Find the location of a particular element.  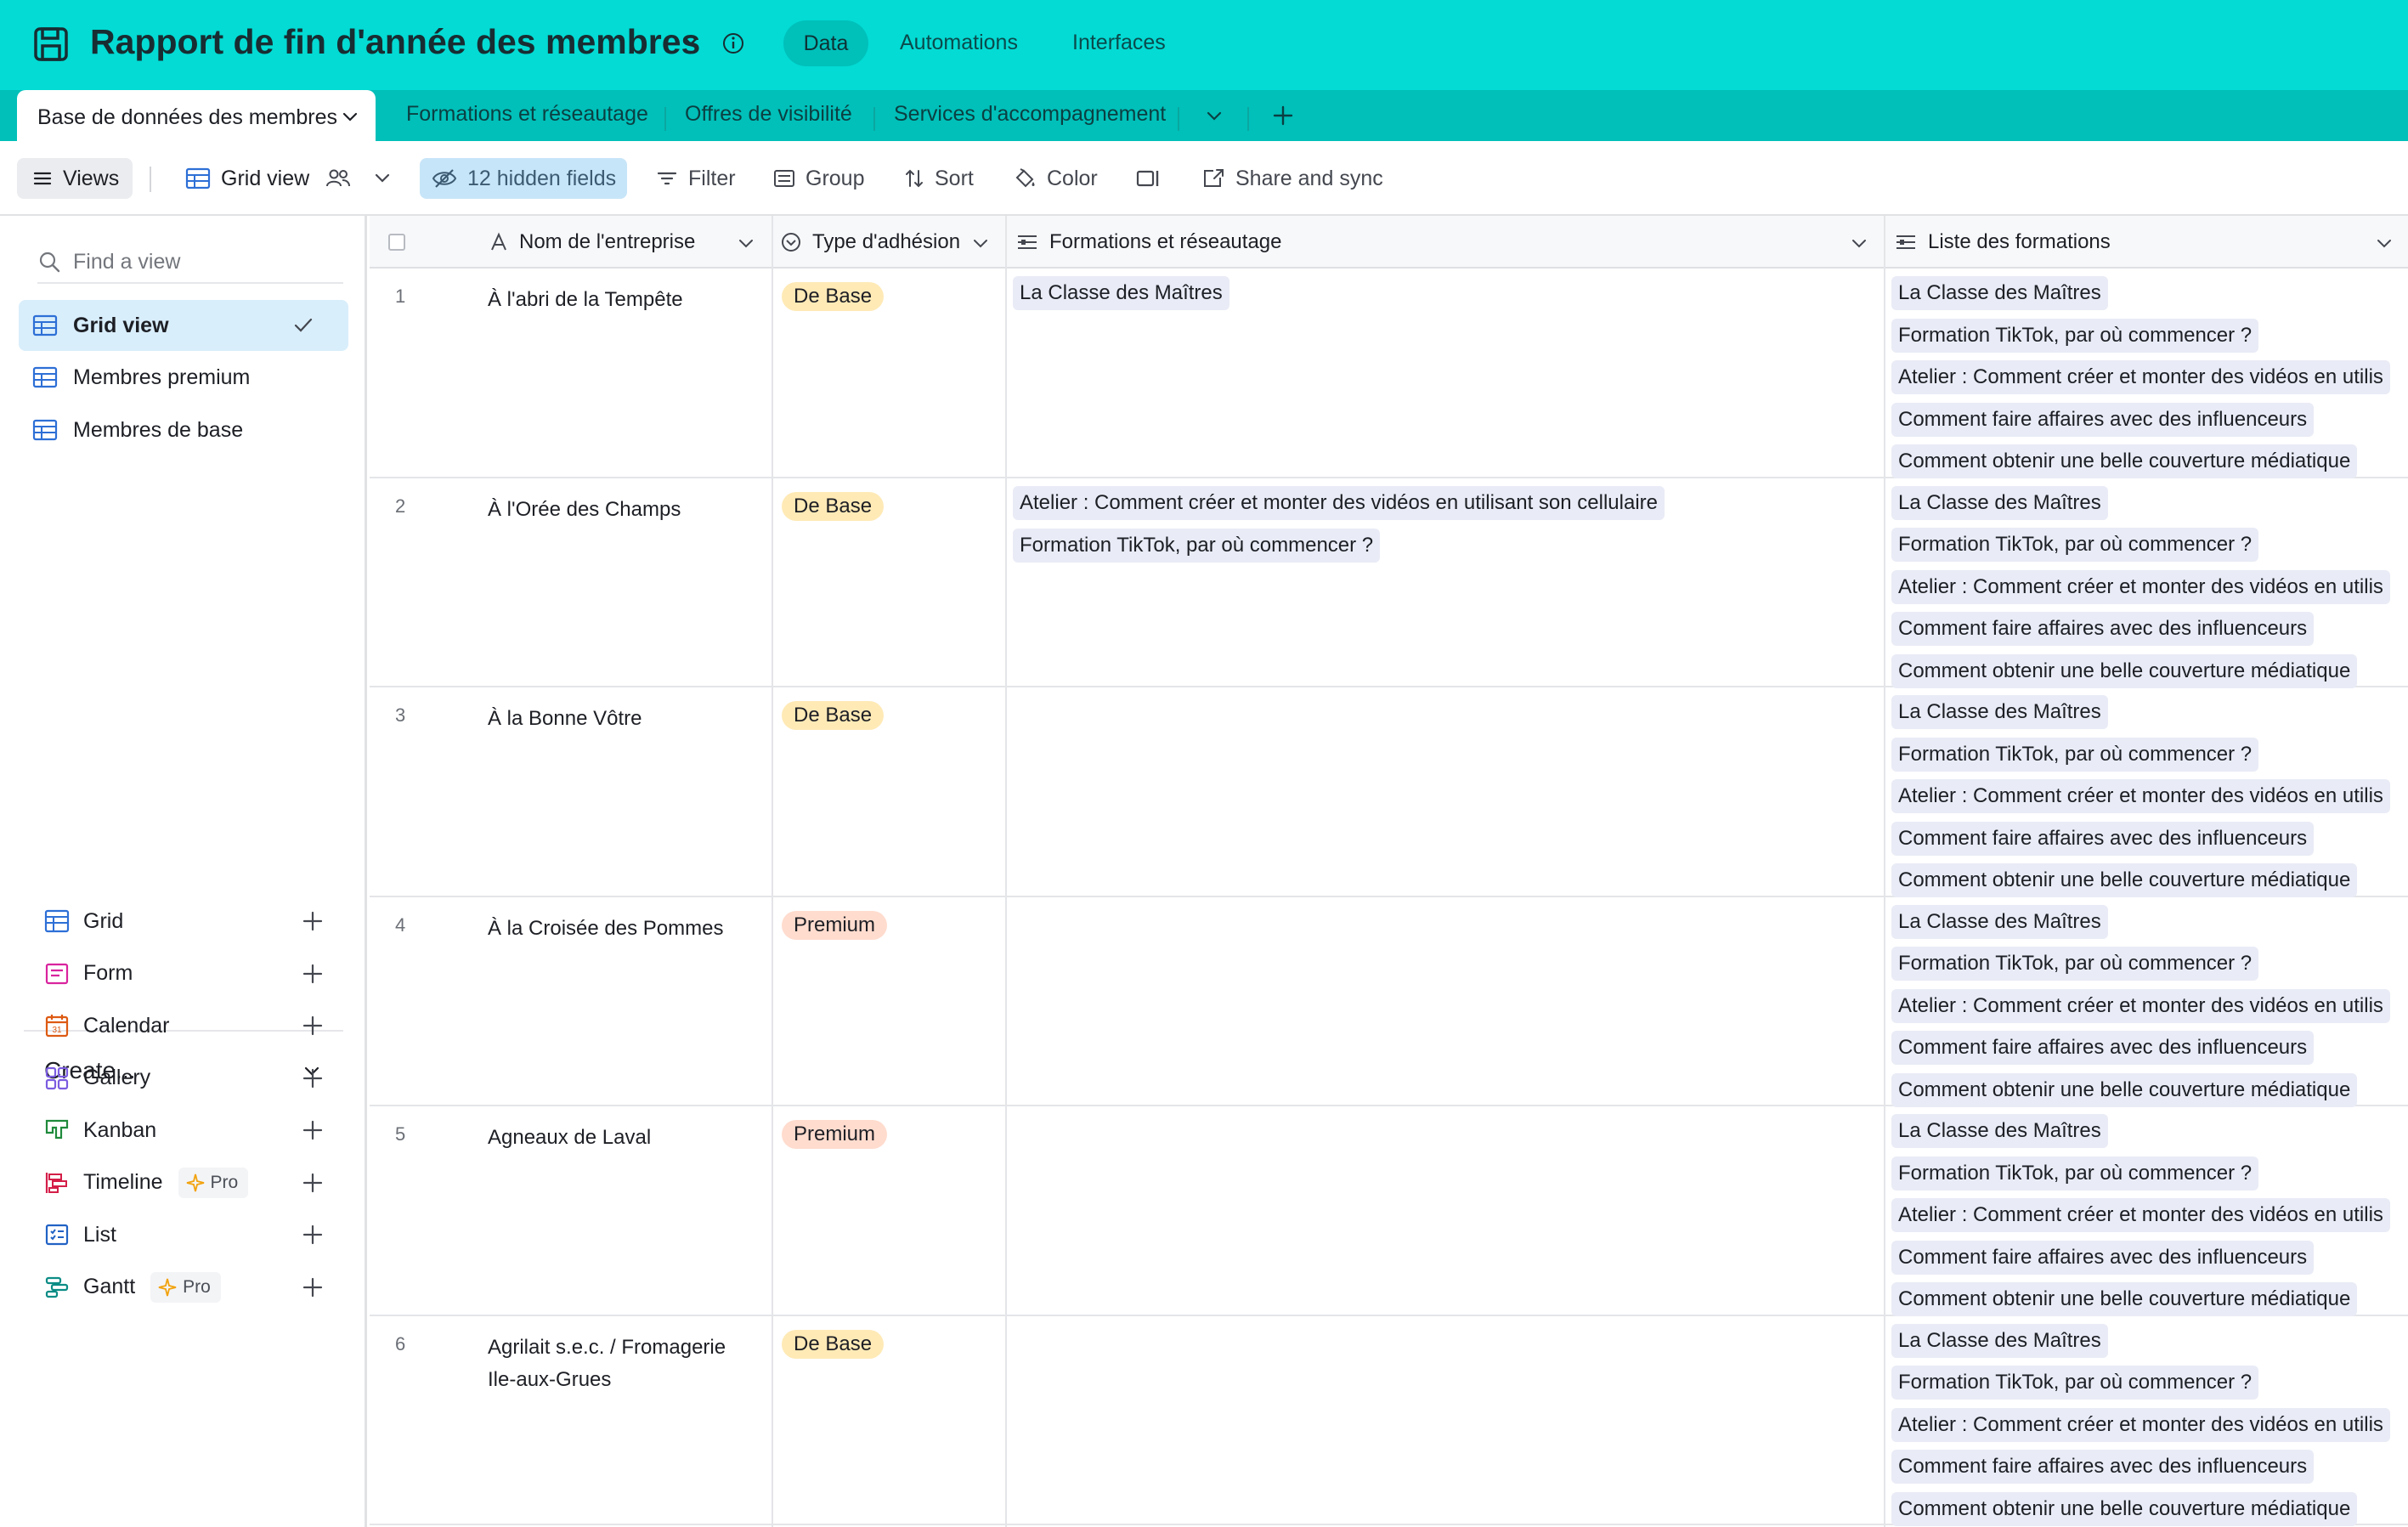

table-tab-active: Base de données des membres is located at coordinates (196, 116).